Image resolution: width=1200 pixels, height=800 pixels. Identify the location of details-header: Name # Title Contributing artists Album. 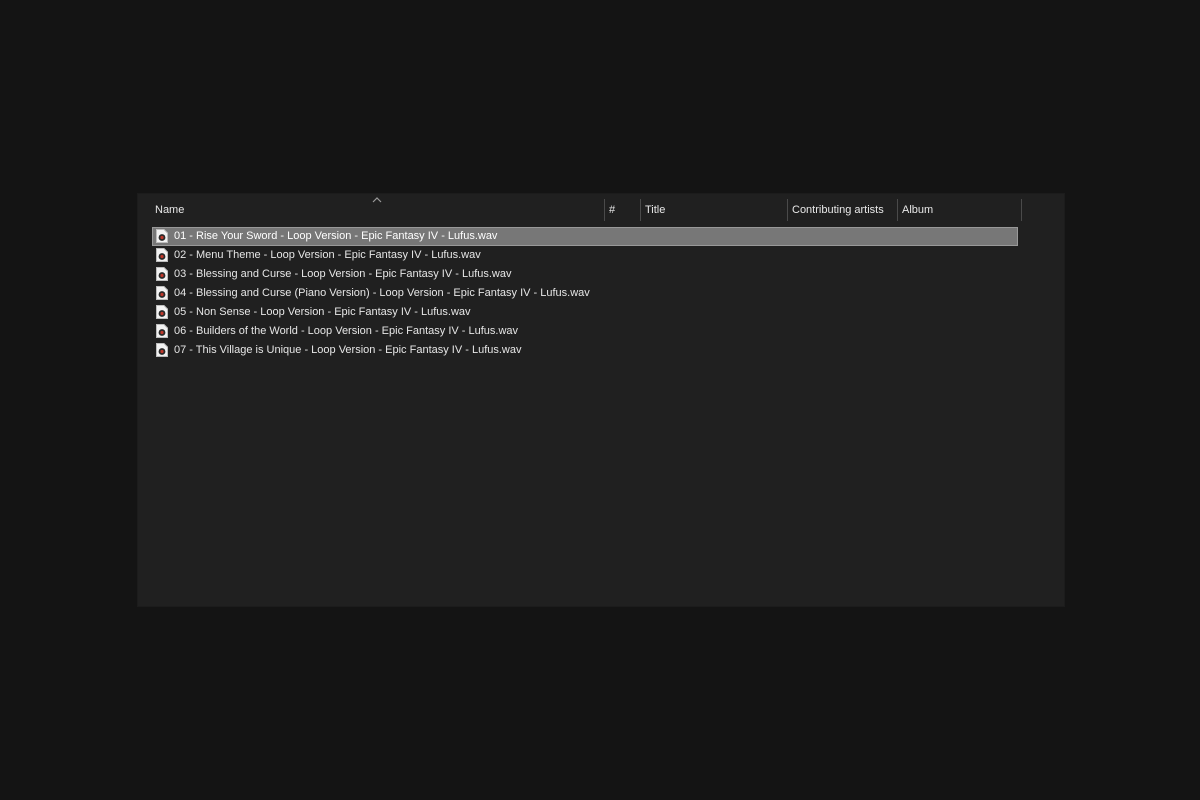
(601, 209).